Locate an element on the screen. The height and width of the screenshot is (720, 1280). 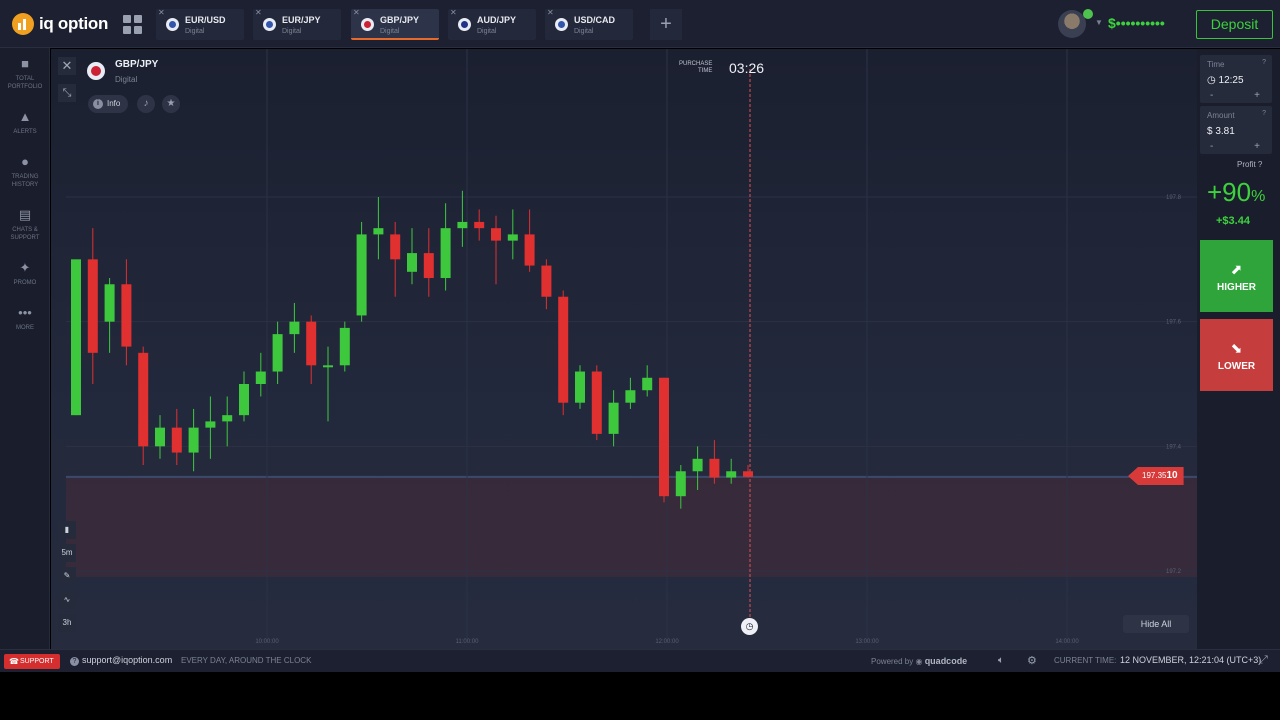
x-tick-label: 13:00:00 is located at coordinates (867, 642).